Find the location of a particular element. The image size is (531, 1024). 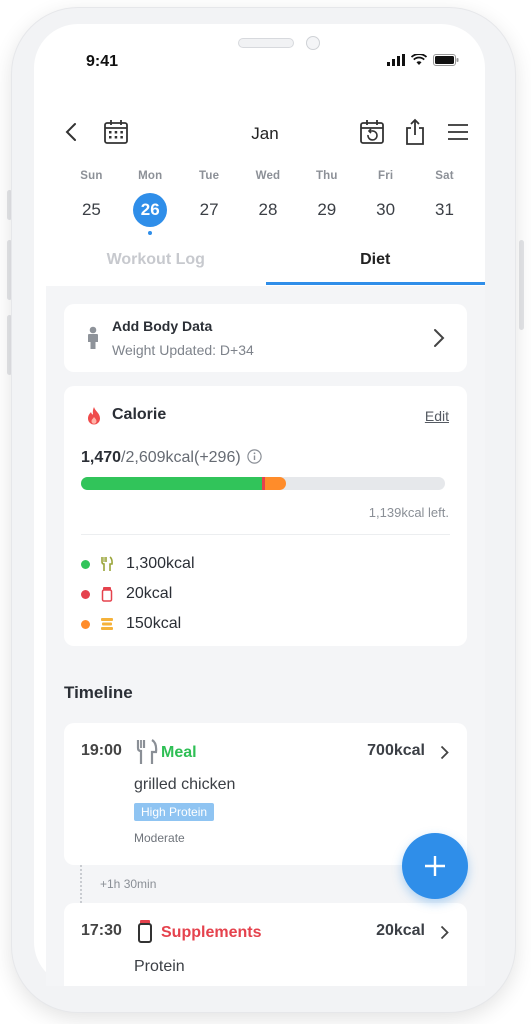

person-icon is located at coordinates (93, 337).